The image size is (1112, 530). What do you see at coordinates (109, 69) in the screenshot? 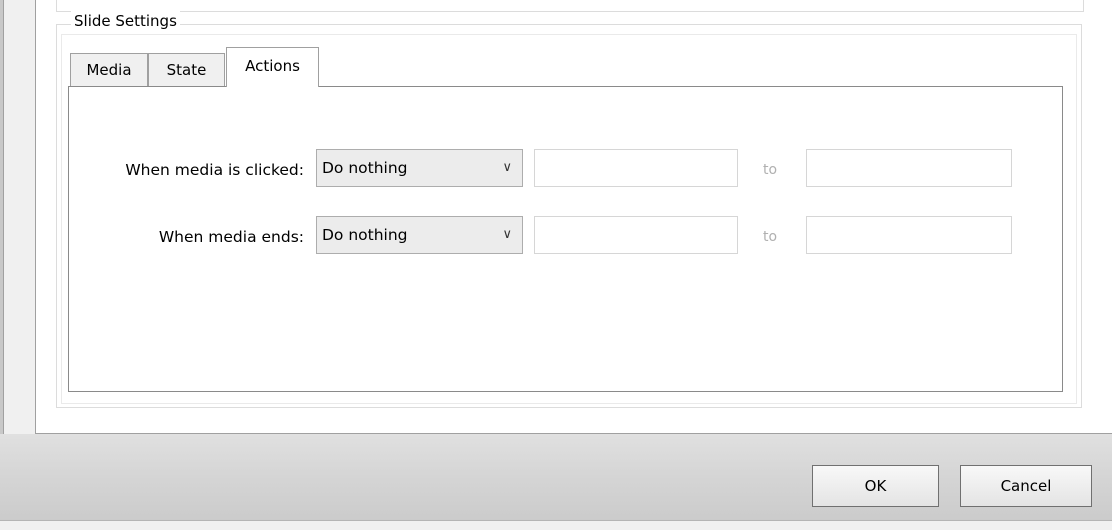
I see `tab-media: Media` at bounding box center [109, 69].